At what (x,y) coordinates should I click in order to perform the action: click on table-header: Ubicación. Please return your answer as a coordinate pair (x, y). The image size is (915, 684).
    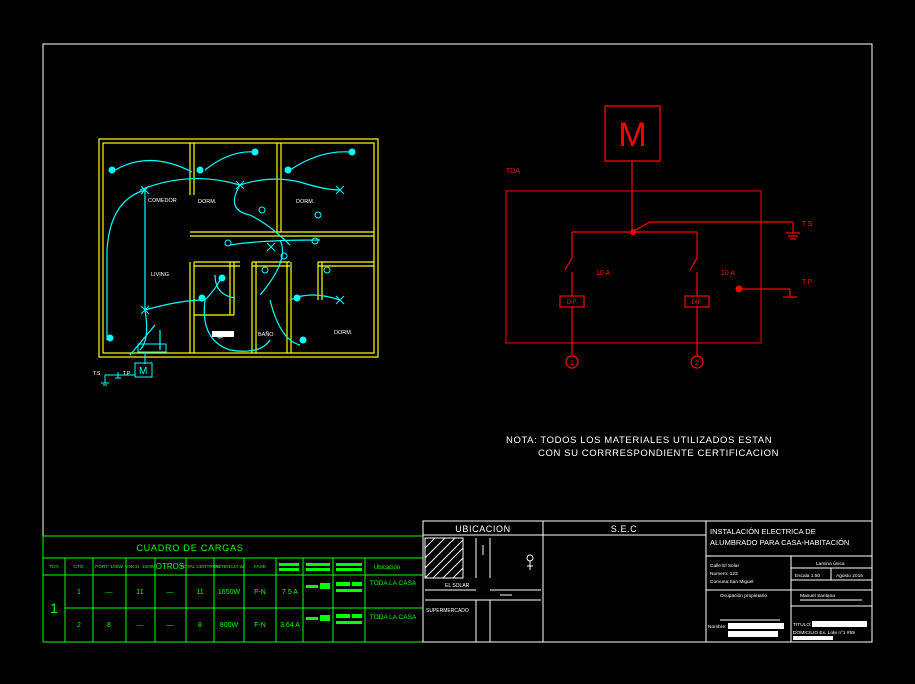
    Looking at the image, I should click on (387, 568).